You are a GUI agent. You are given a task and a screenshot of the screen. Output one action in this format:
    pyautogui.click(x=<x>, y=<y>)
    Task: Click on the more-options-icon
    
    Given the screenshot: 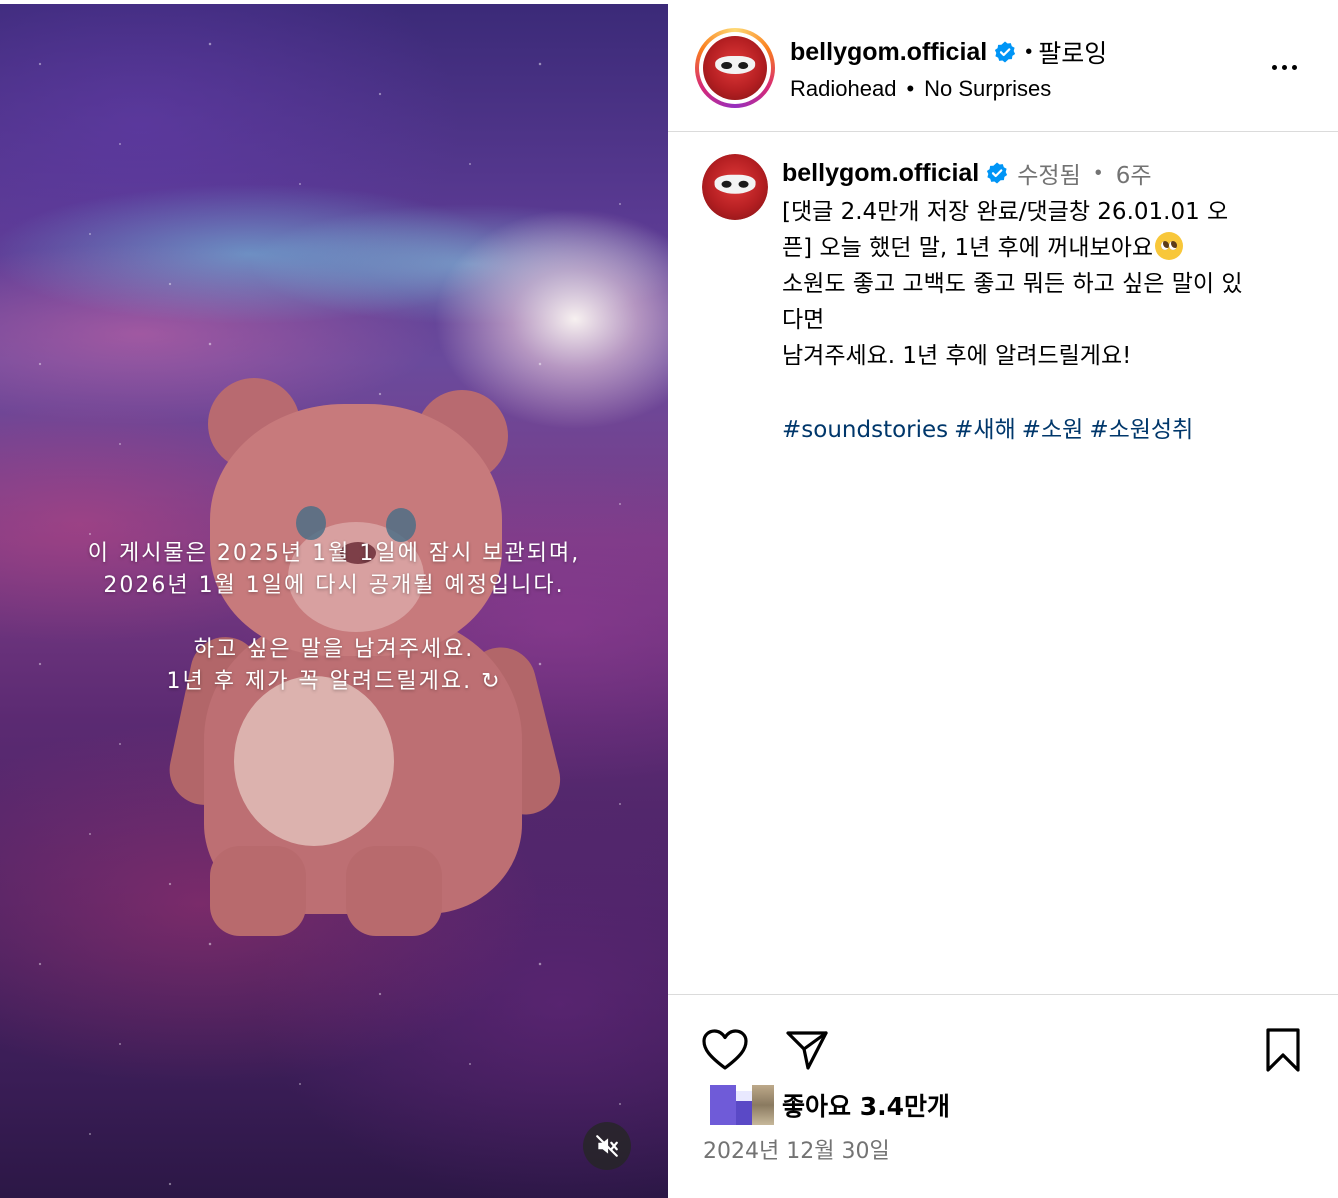 What is the action you would take?
    pyautogui.click(x=1284, y=67)
    